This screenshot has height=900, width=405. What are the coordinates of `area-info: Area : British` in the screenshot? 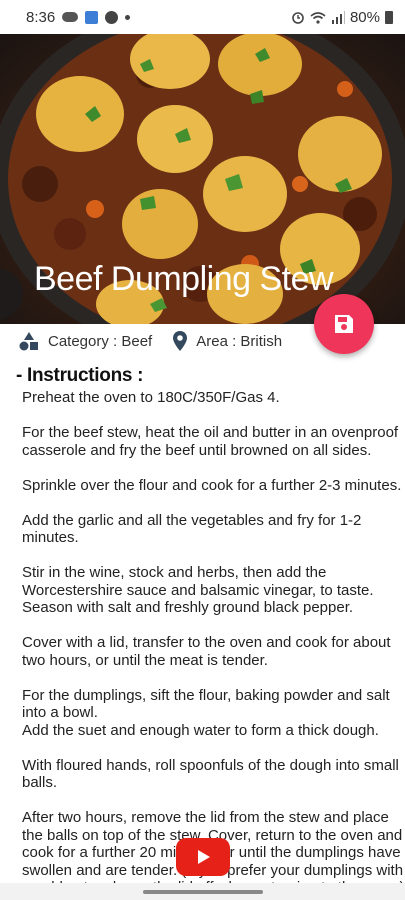 It's located at (227, 341).